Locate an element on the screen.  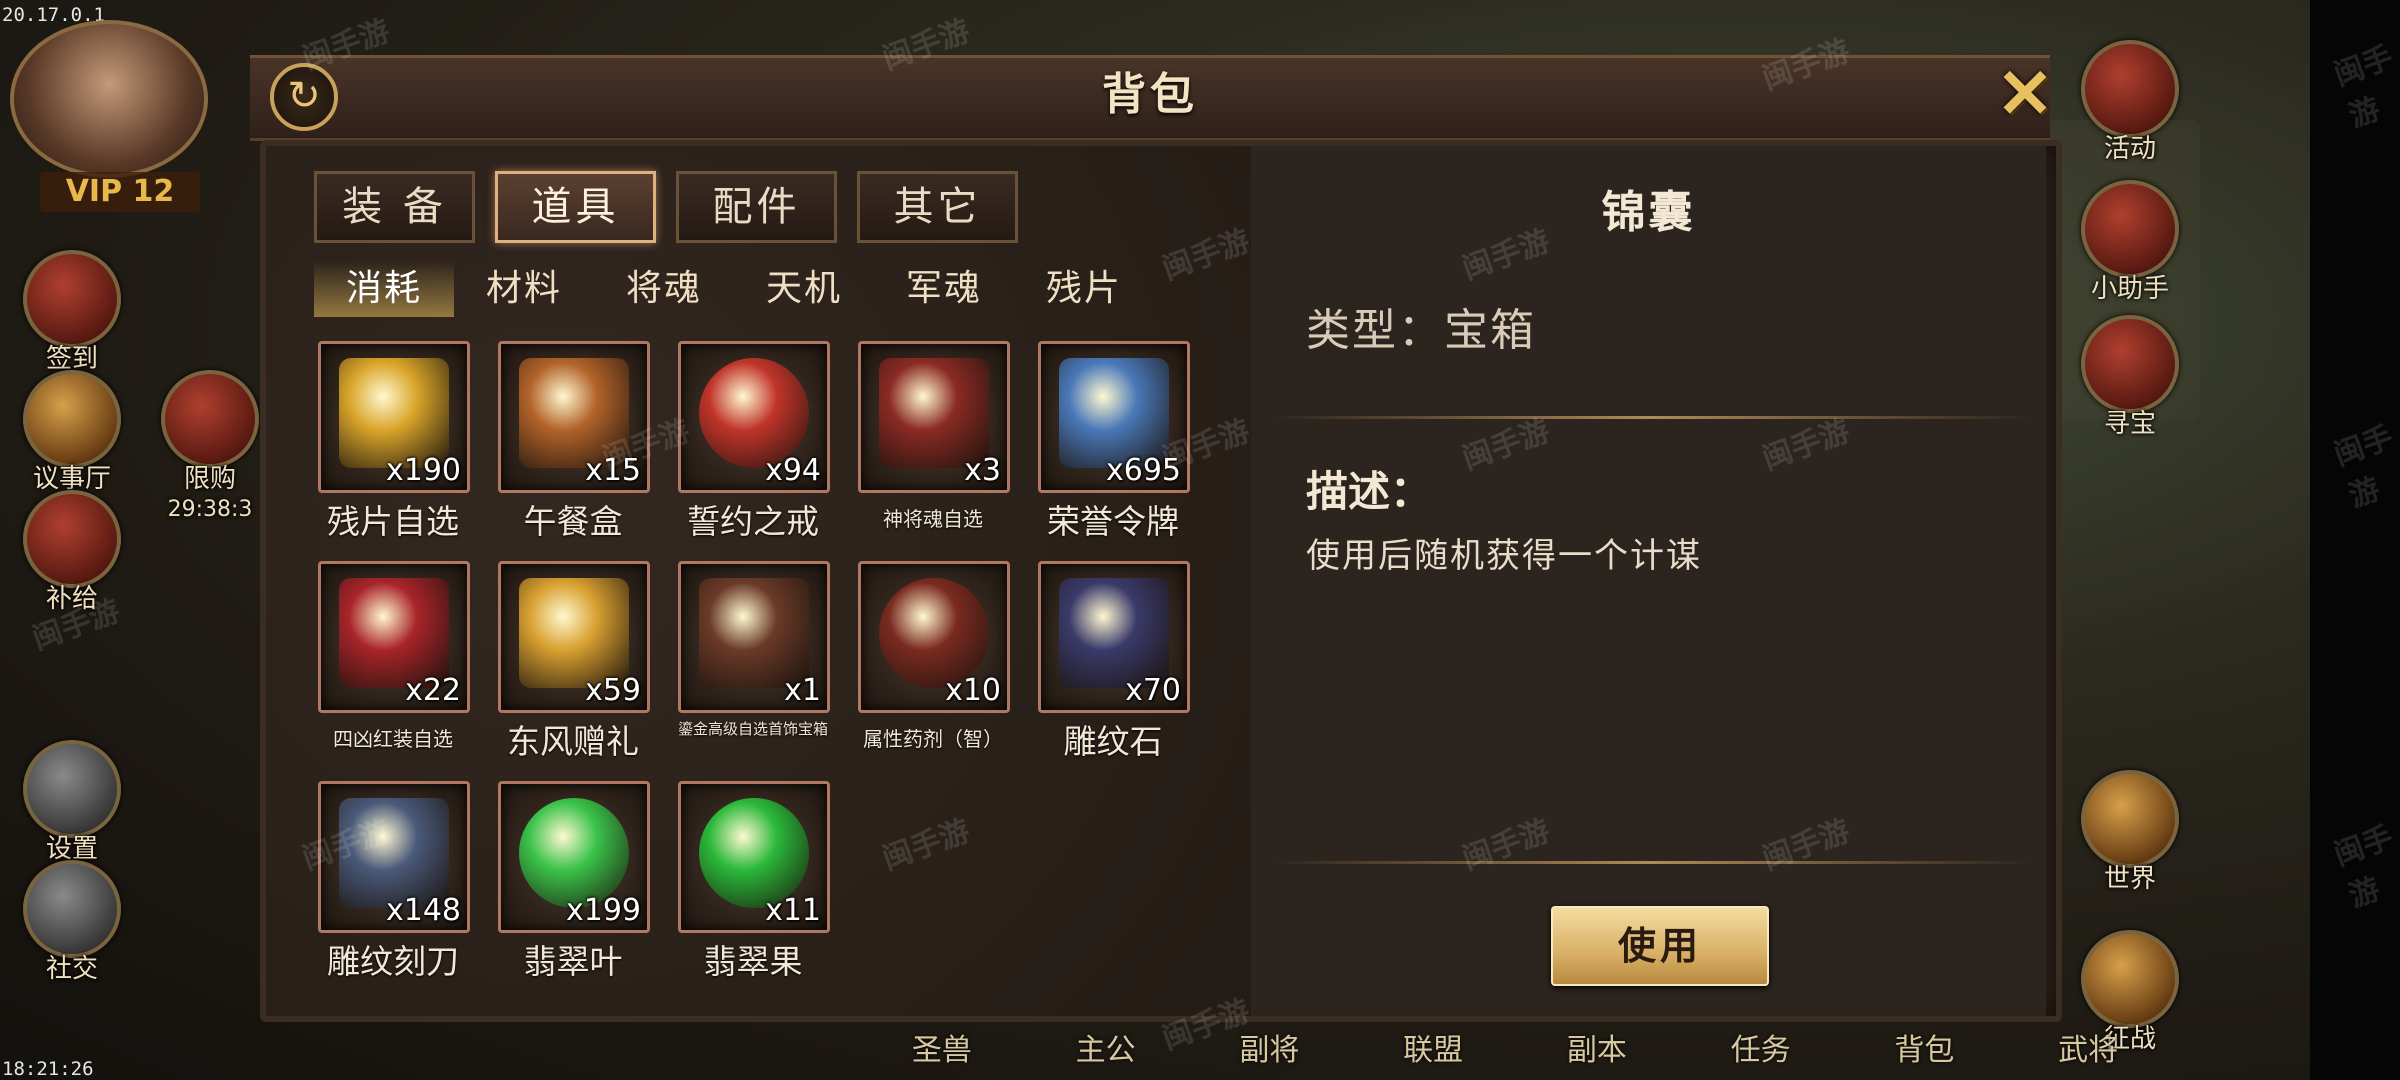
nav-quests: 任务 is located at coordinates (1761, 1052).